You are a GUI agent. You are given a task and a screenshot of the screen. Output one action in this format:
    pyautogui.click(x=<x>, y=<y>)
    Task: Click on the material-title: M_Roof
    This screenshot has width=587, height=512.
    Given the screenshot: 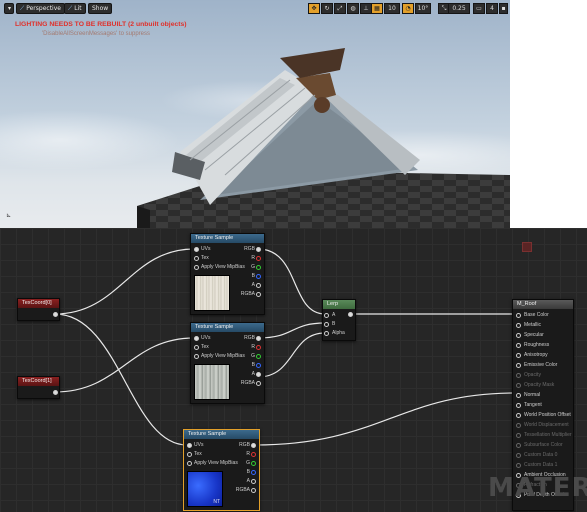 What is the action you would take?
    pyautogui.click(x=543, y=304)
    